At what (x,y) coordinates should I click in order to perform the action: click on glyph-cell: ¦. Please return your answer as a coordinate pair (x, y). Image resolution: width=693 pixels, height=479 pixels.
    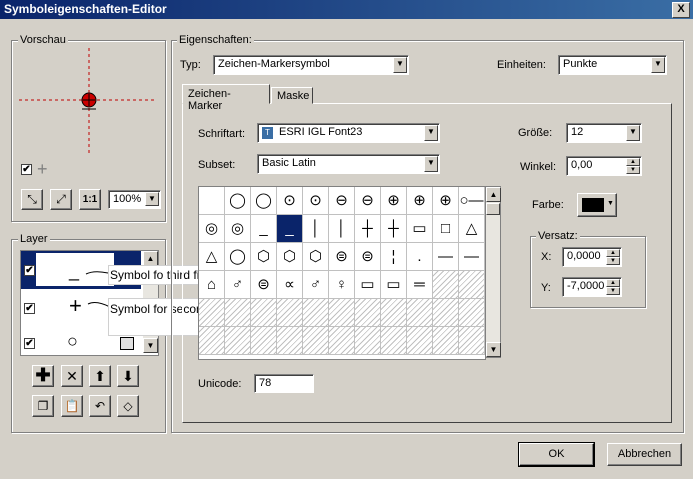
    Looking at the image, I should click on (394, 257).